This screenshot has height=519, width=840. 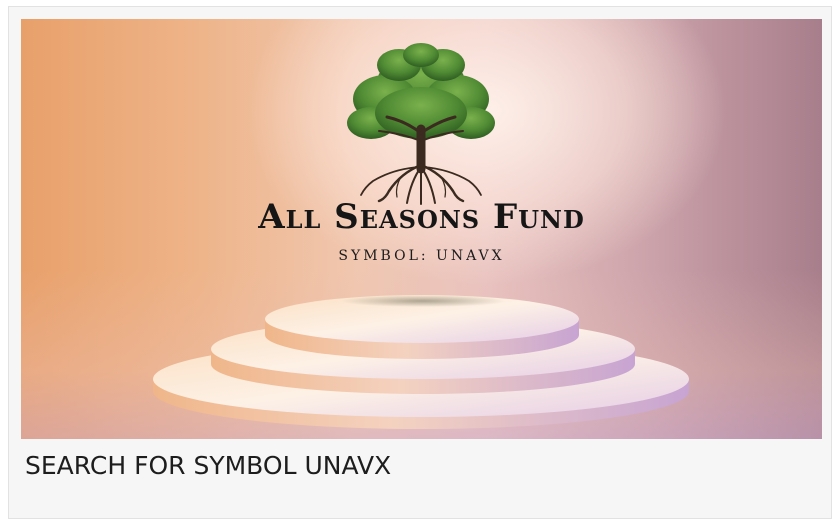 What do you see at coordinates (421, 217) in the screenshot?
I see `fund-brand-name: All Seasons Fund` at bounding box center [421, 217].